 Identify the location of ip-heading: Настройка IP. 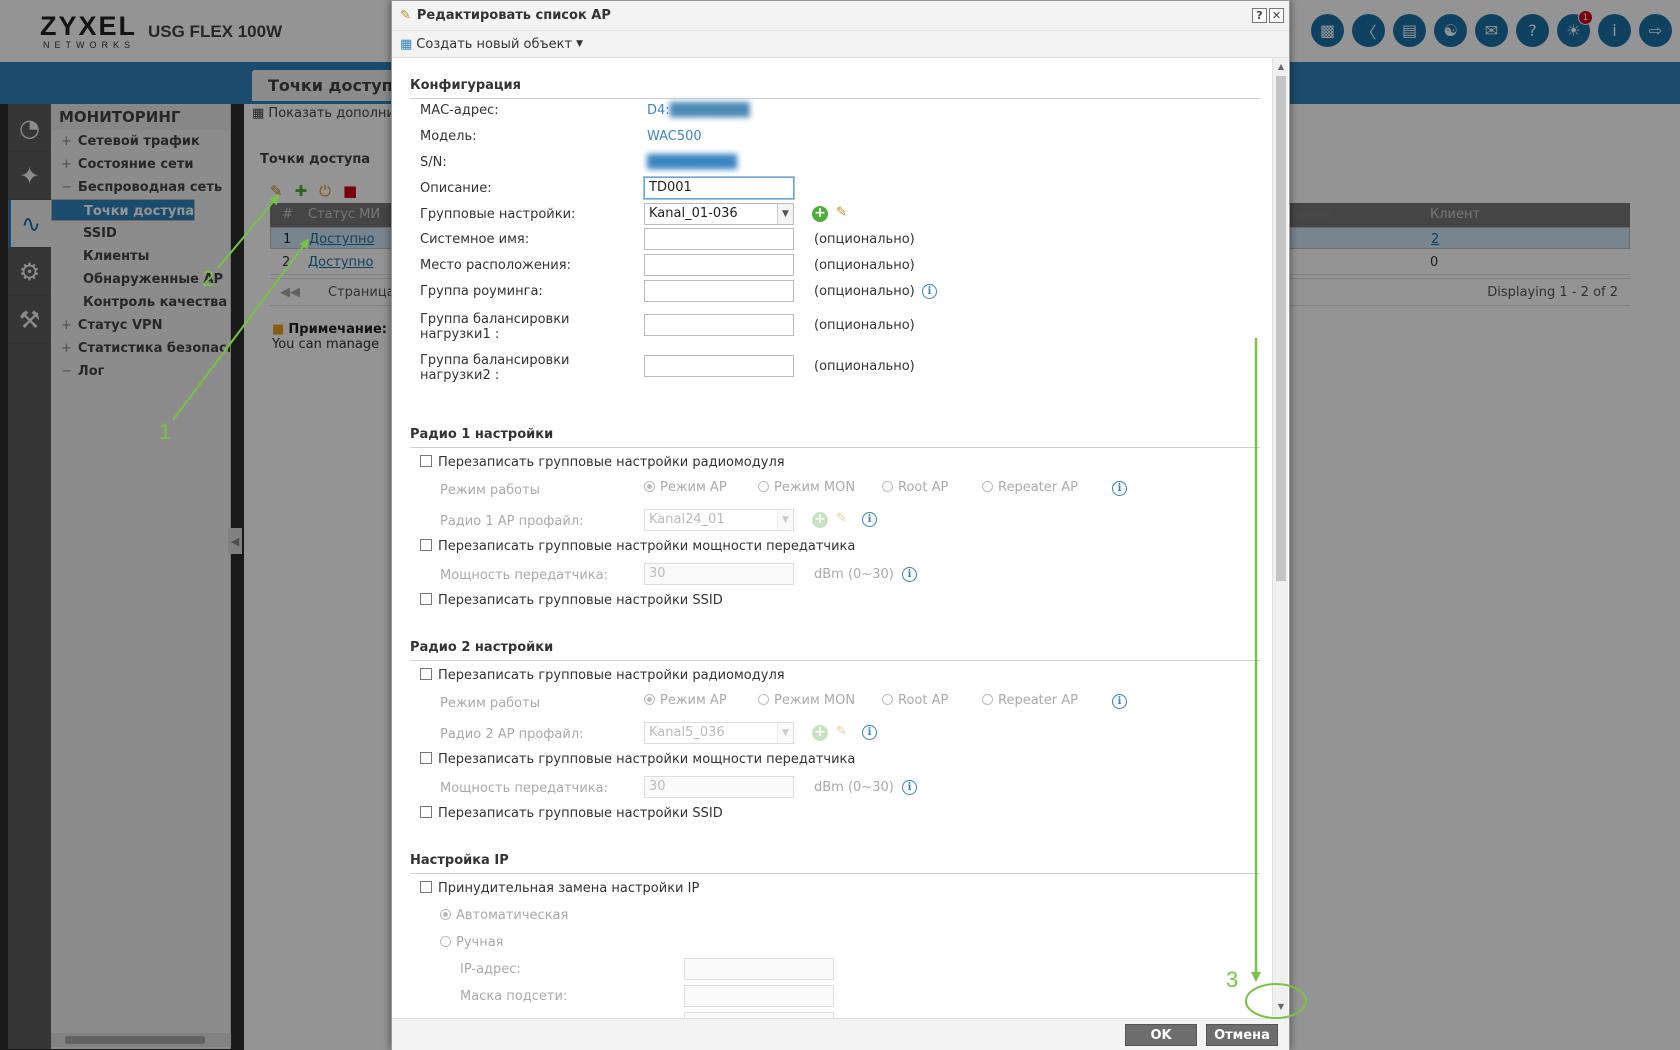
(835, 863).